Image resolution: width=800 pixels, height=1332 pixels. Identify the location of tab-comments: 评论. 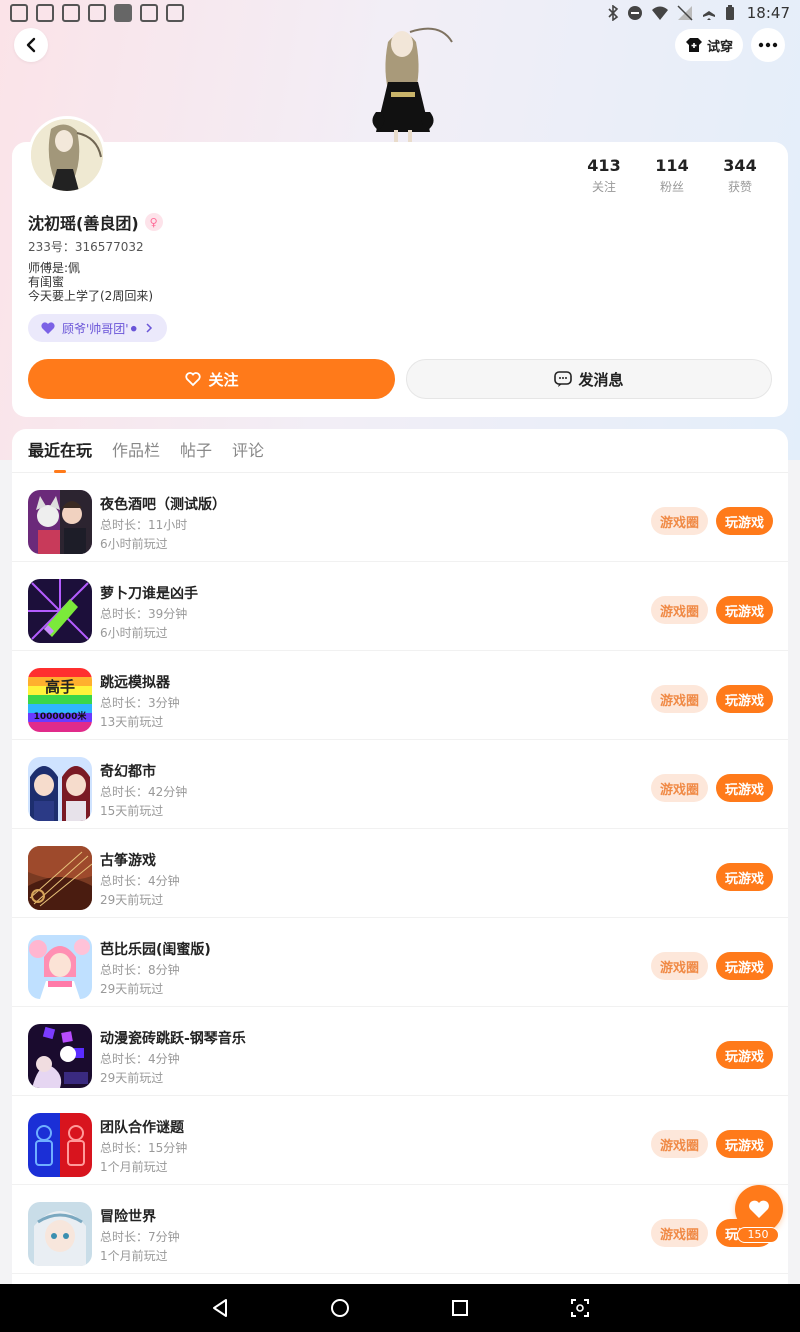
(248, 451).